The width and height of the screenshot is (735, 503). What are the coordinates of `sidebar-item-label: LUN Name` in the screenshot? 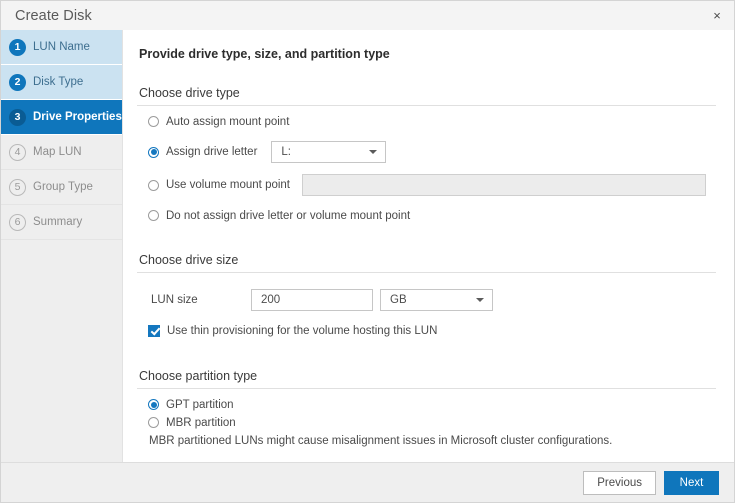 It's located at (61, 47).